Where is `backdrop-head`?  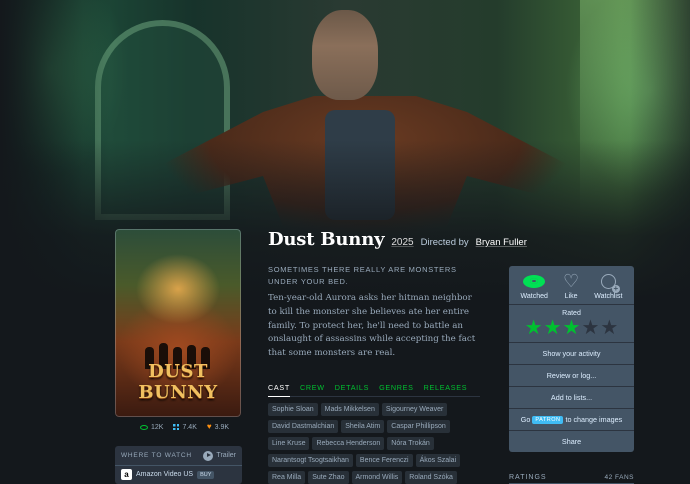
backdrop-head is located at coordinates (345, 55).